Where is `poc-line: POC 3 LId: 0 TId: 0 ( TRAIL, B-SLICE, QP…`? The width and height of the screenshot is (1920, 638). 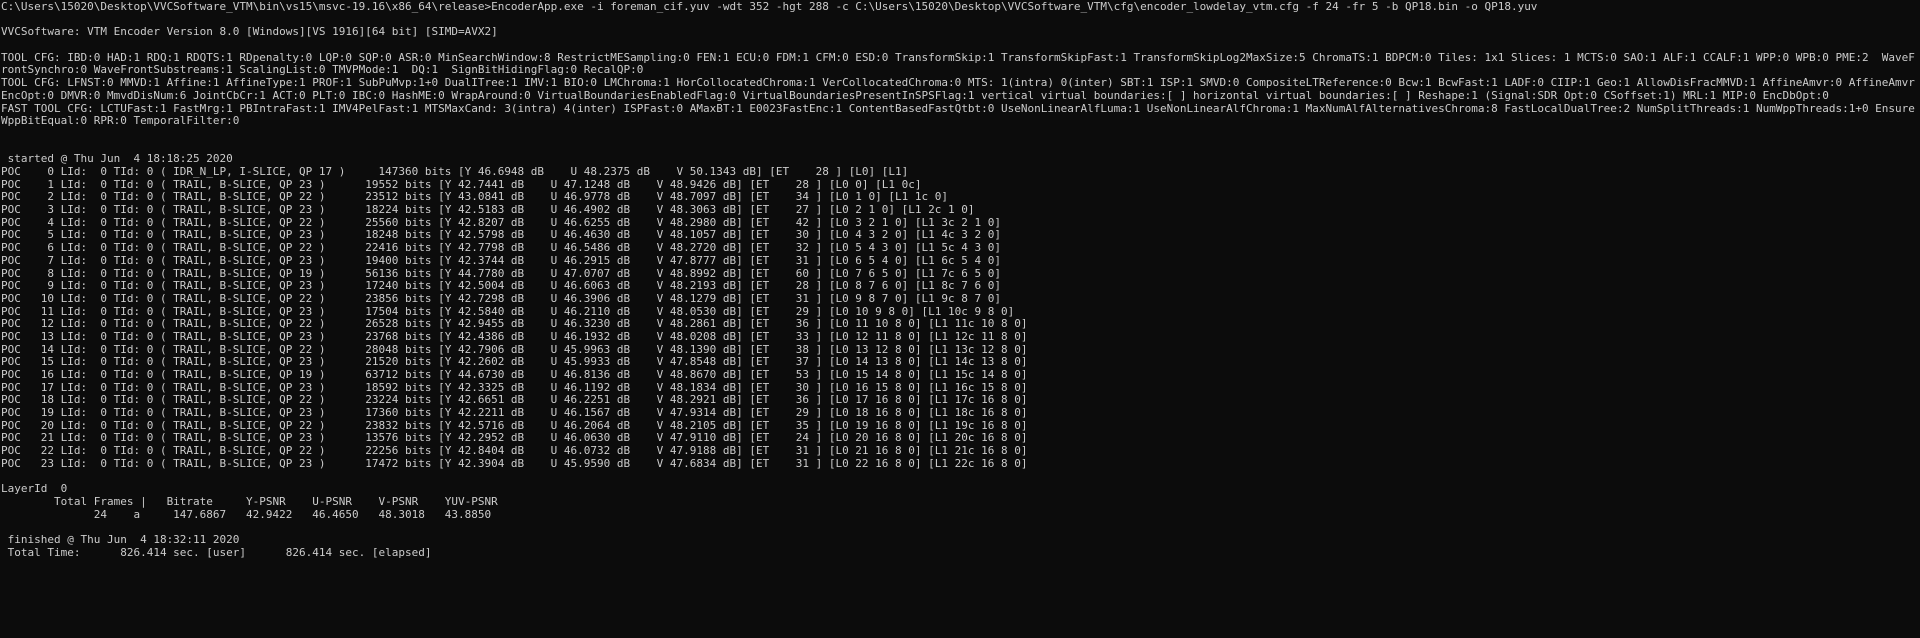 poc-line: POC 3 LId: 0 TId: 0 ( TRAIL, B-SLICE, QP… is located at coordinates (488, 210).